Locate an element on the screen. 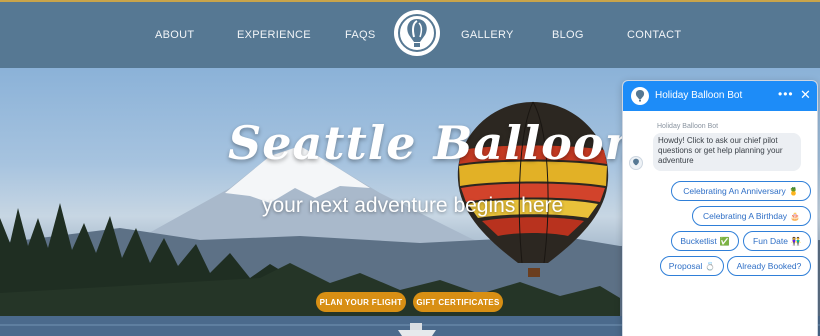 The image size is (820, 336). nav-gallery: GALLERY is located at coordinates (487, 35).